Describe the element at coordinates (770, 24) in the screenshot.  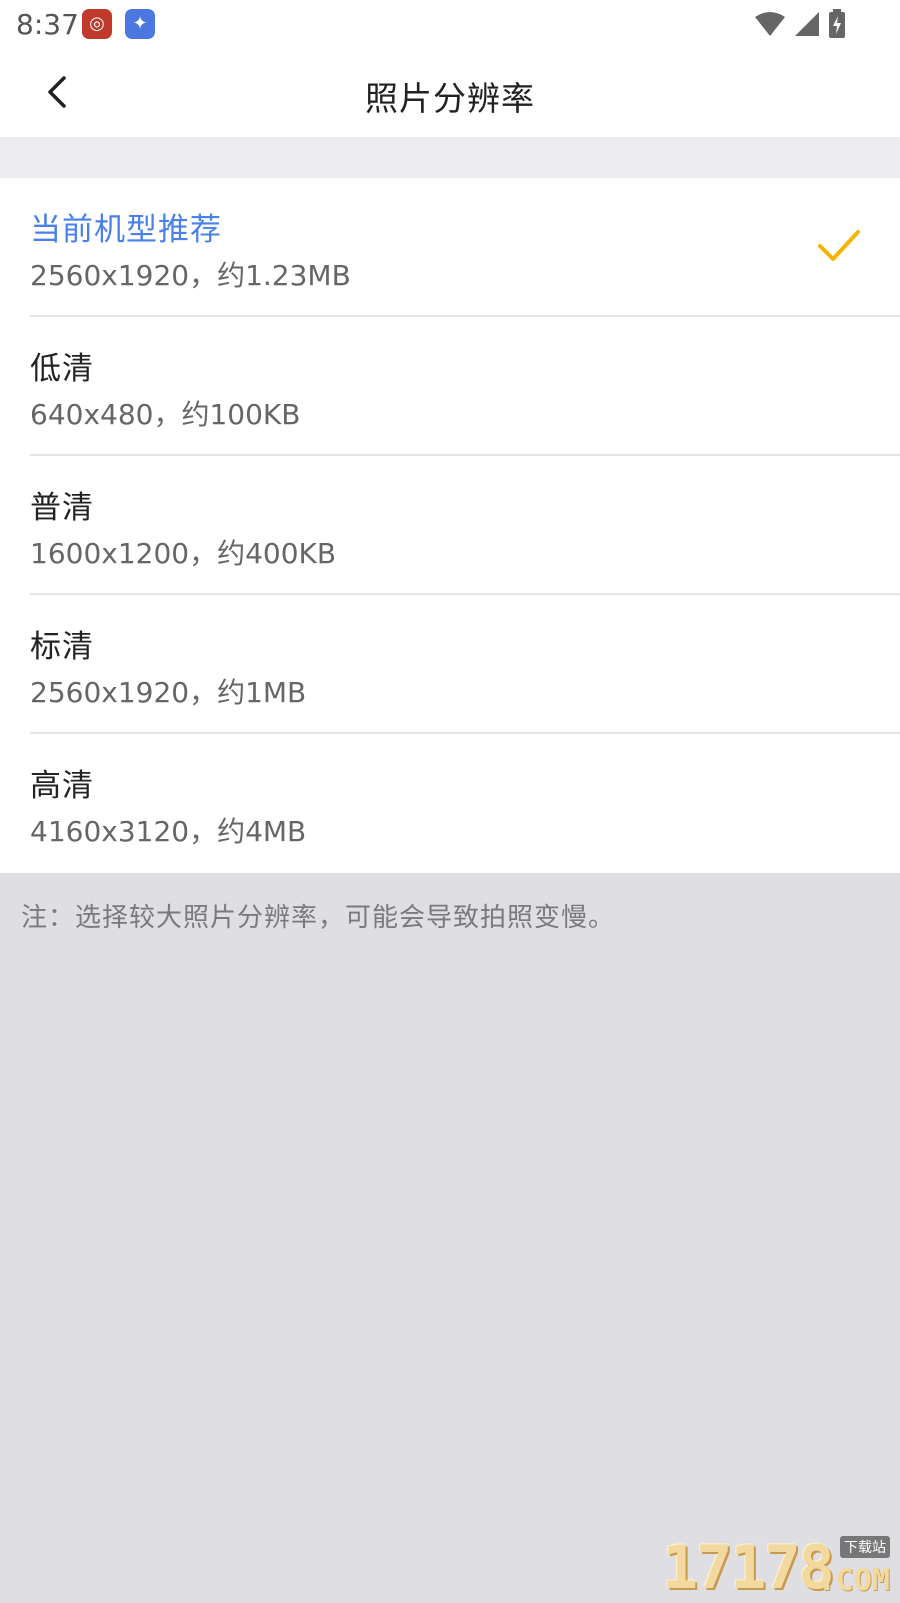
I see `wifi-icon` at that location.